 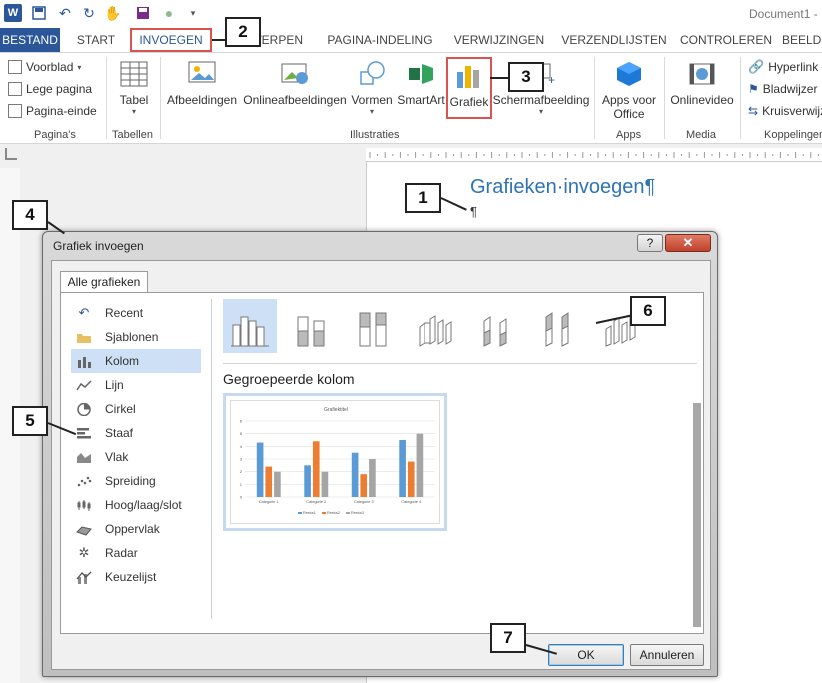 What do you see at coordinates (136, 433) in the screenshot?
I see `category-staaf: Staaf` at bounding box center [136, 433].